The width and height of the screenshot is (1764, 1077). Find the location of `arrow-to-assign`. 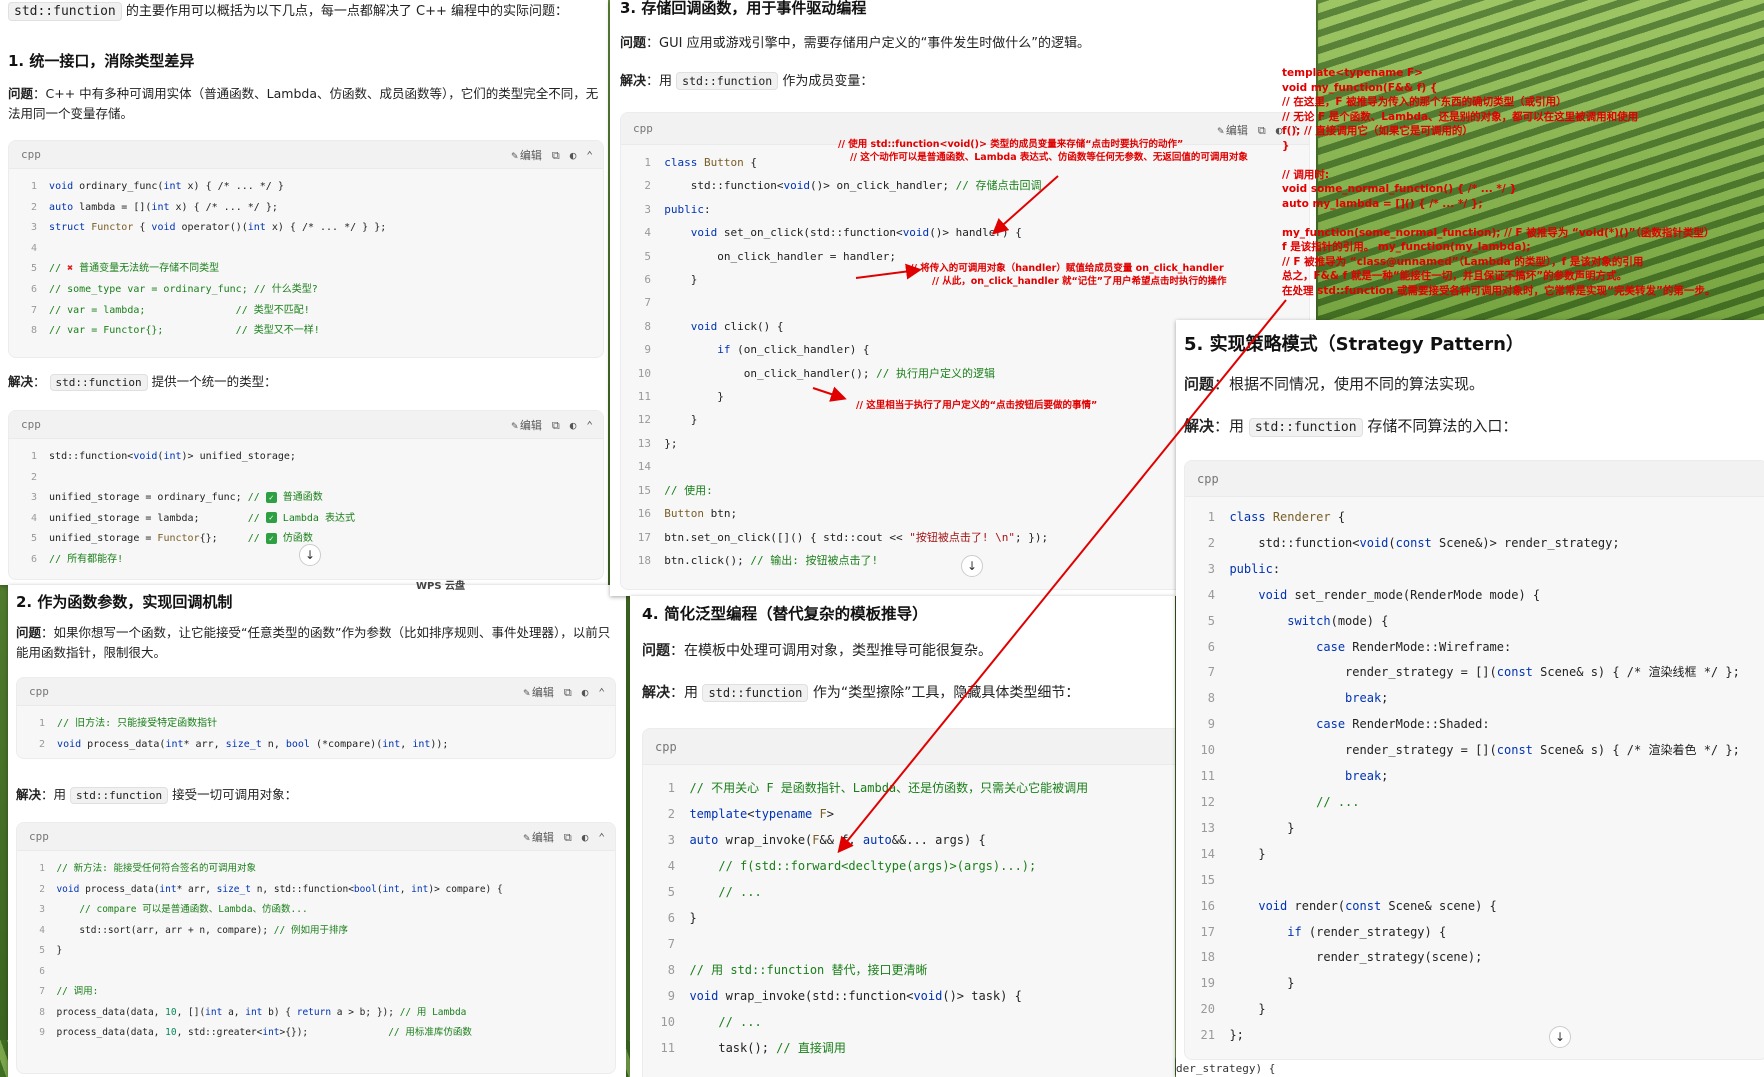

arrow-to-assign is located at coordinates (888, 271).